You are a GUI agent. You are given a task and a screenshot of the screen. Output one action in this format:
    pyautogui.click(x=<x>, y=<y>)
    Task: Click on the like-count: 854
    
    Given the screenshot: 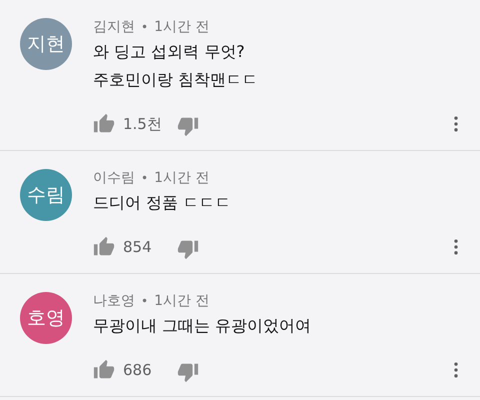 What is the action you would take?
    pyautogui.click(x=138, y=247)
    